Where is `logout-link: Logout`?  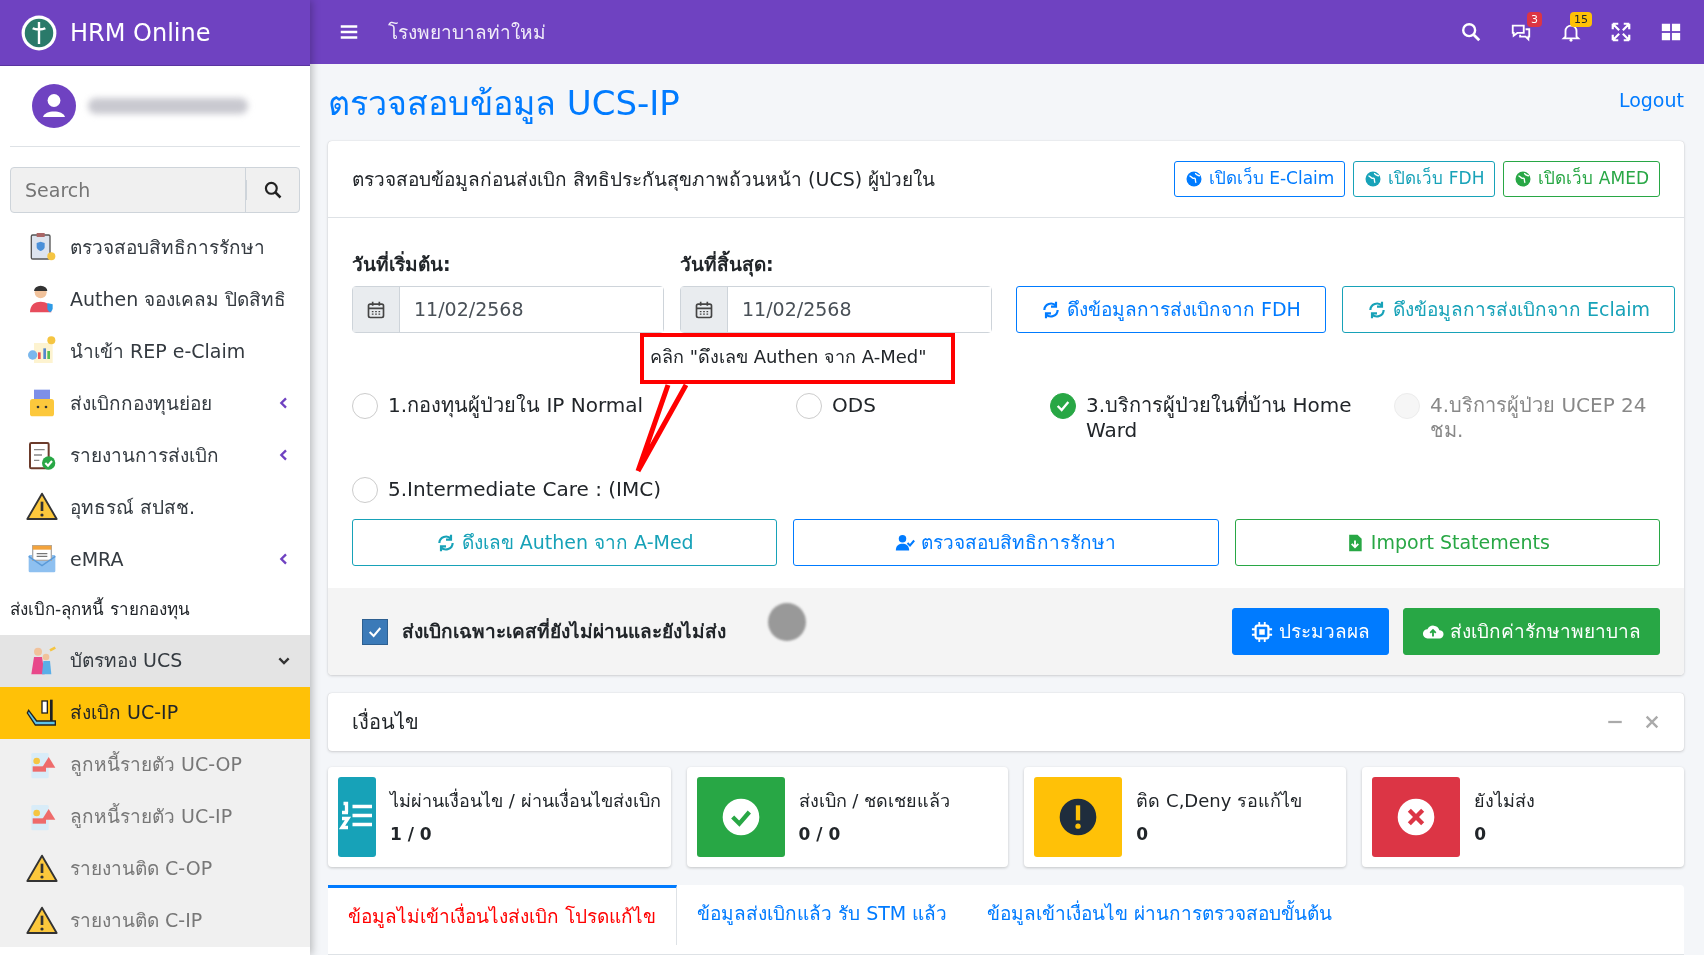 logout-link: Logout is located at coordinates (1651, 100).